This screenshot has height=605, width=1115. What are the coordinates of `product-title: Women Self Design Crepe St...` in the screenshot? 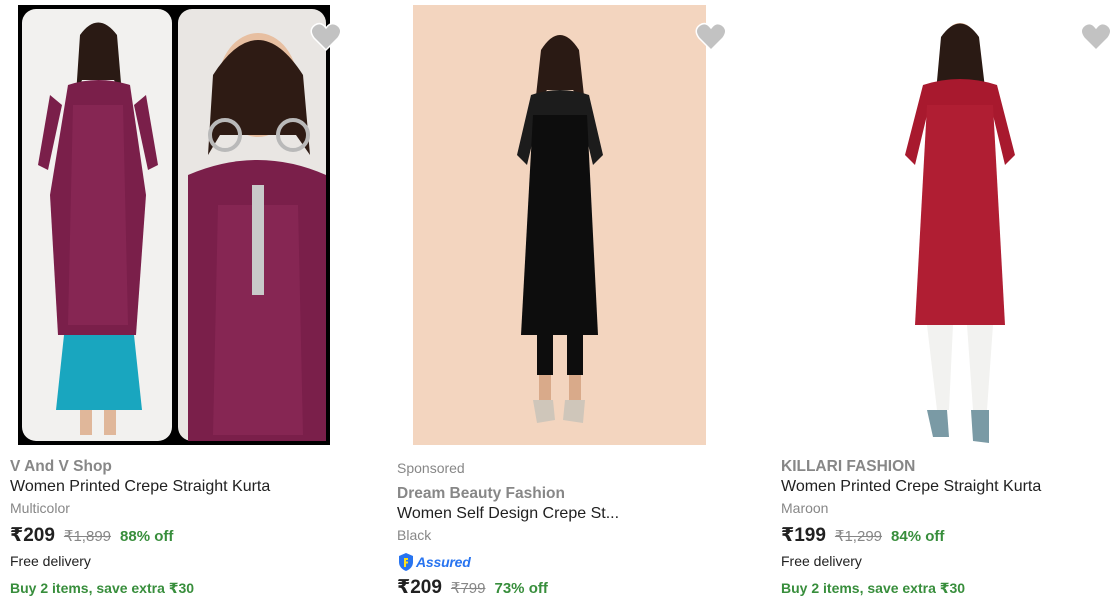 It's located at (578, 514).